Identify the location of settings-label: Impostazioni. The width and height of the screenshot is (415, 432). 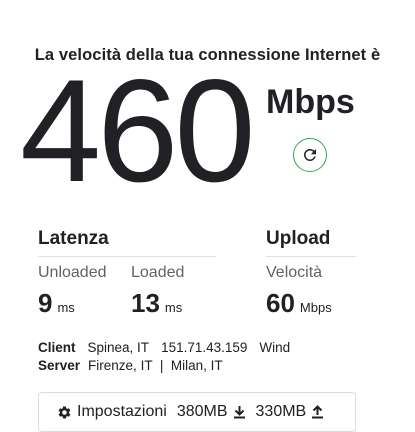
(122, 411).